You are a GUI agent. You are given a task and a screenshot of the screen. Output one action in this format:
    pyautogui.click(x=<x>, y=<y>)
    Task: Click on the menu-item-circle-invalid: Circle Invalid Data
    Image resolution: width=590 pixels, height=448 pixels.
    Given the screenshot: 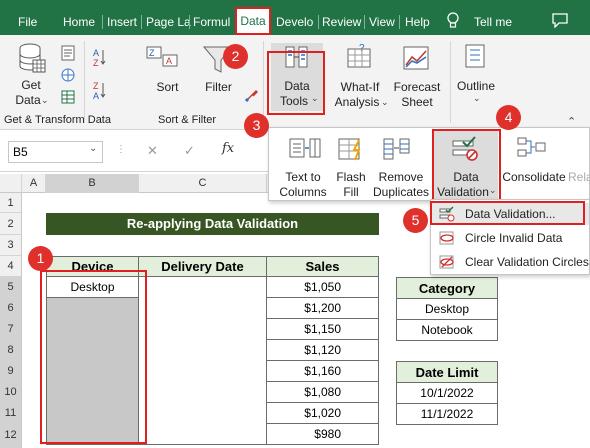 What is the action you would take?
    pyautogui.click(x=510, y=238)
    